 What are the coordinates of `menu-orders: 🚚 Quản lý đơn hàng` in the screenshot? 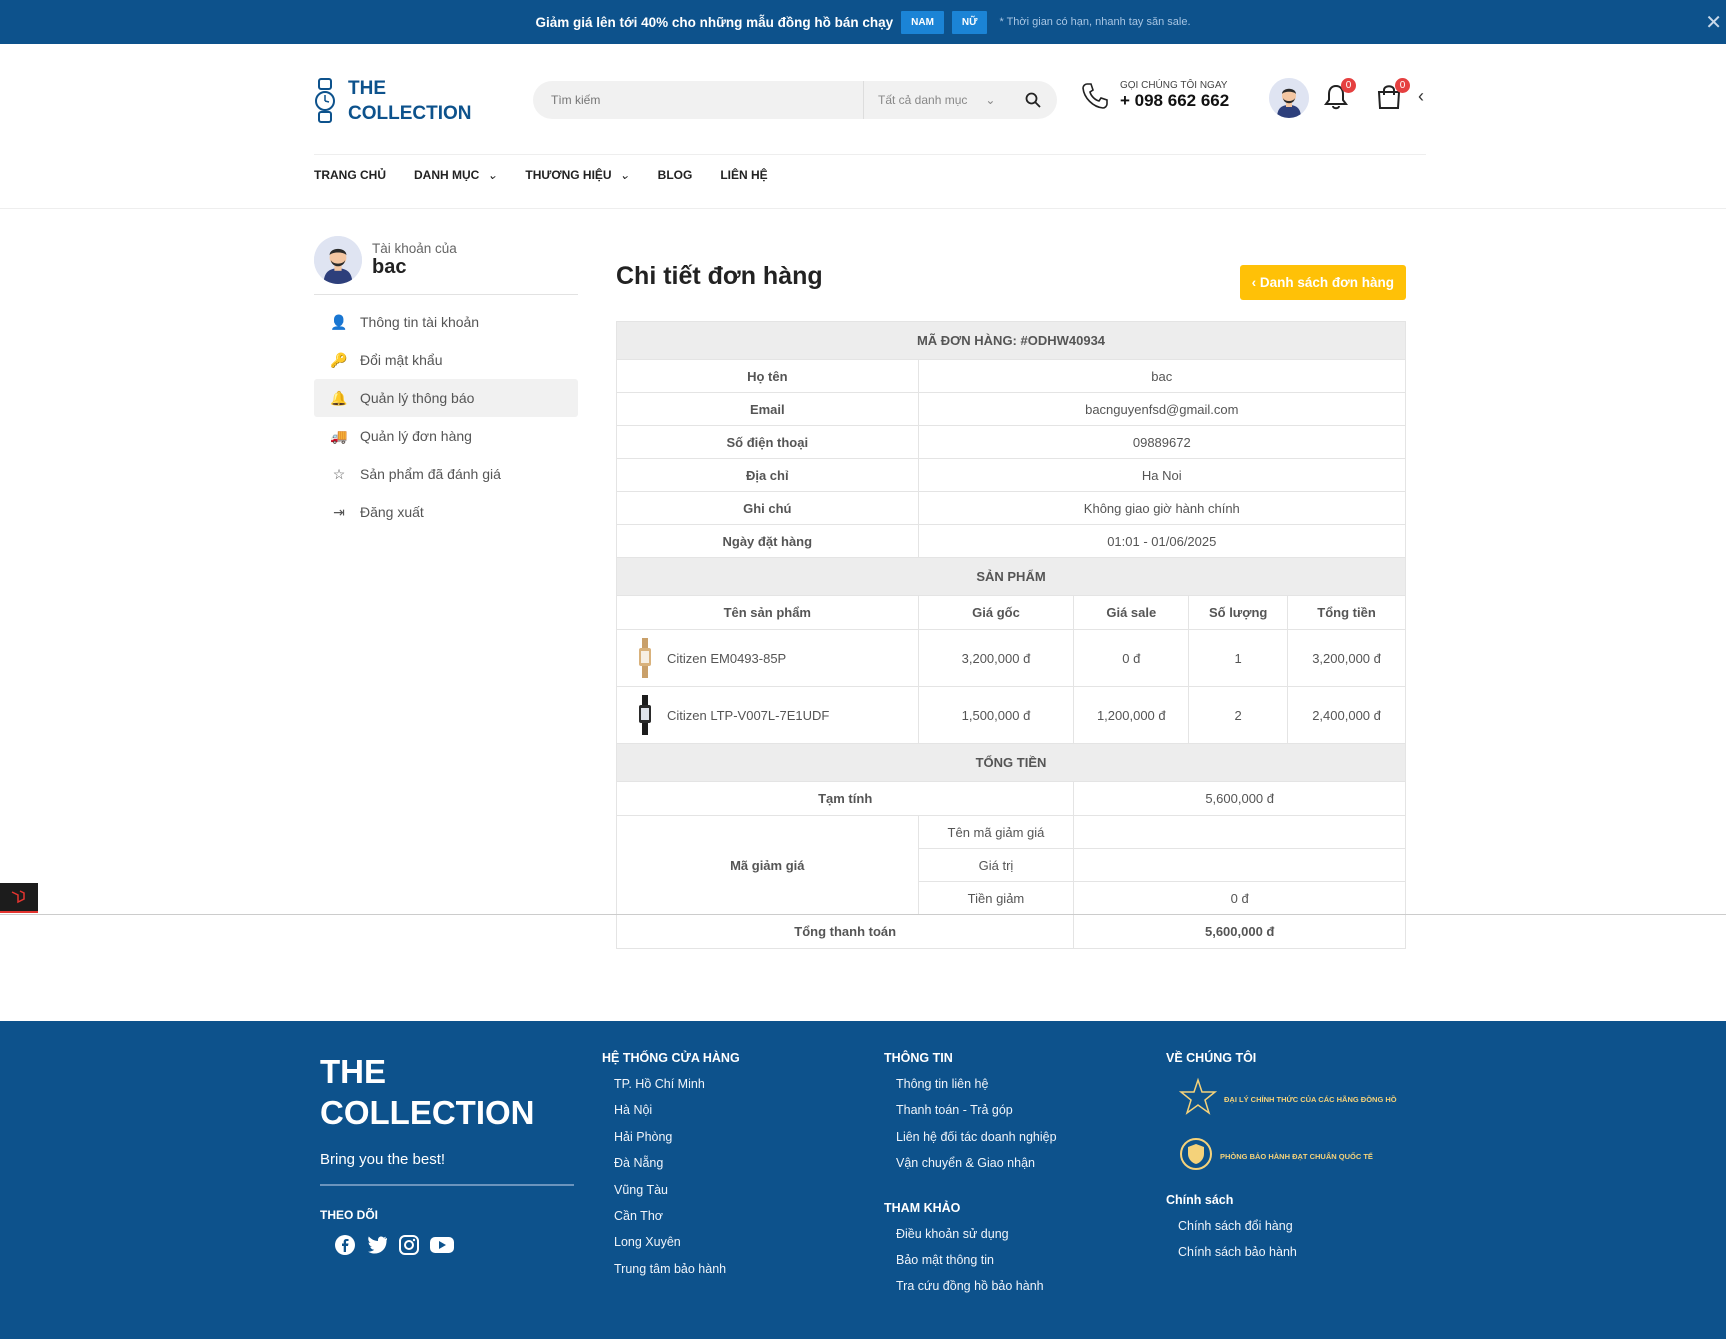 It's located at (446, 436).